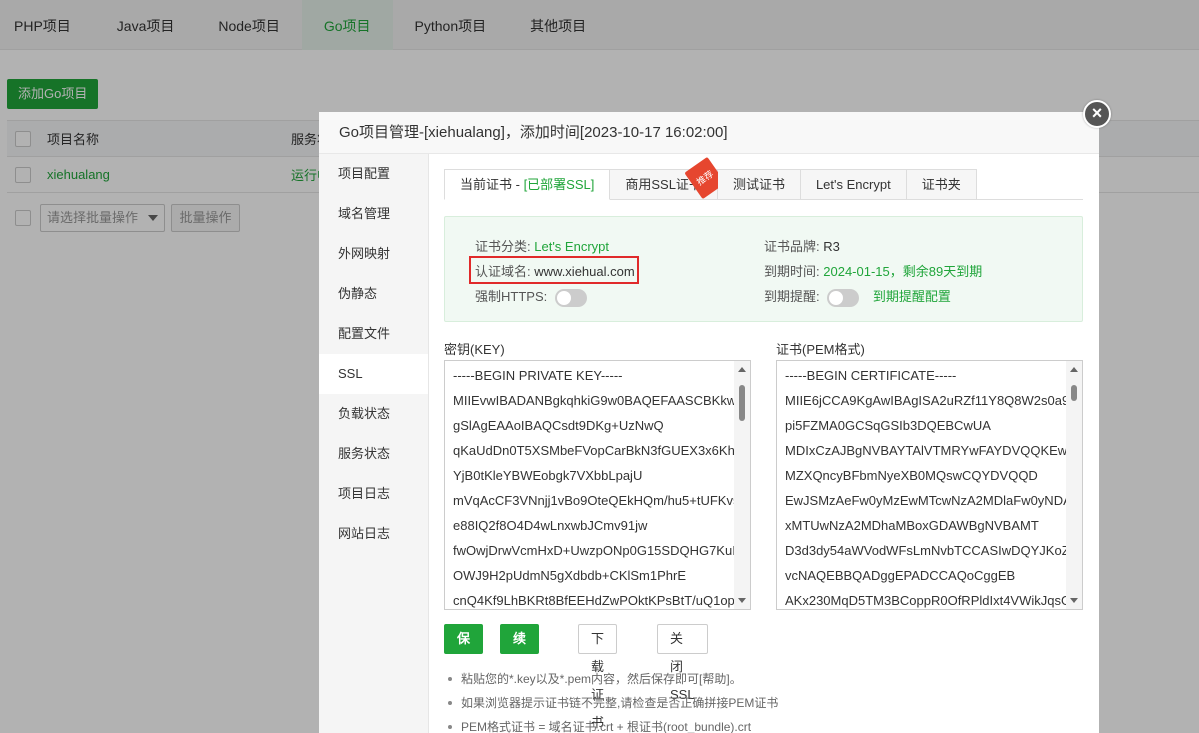 This screenshot has height=733, width=1199. I want to click on cert-scrollbar, so click(1074, 485).